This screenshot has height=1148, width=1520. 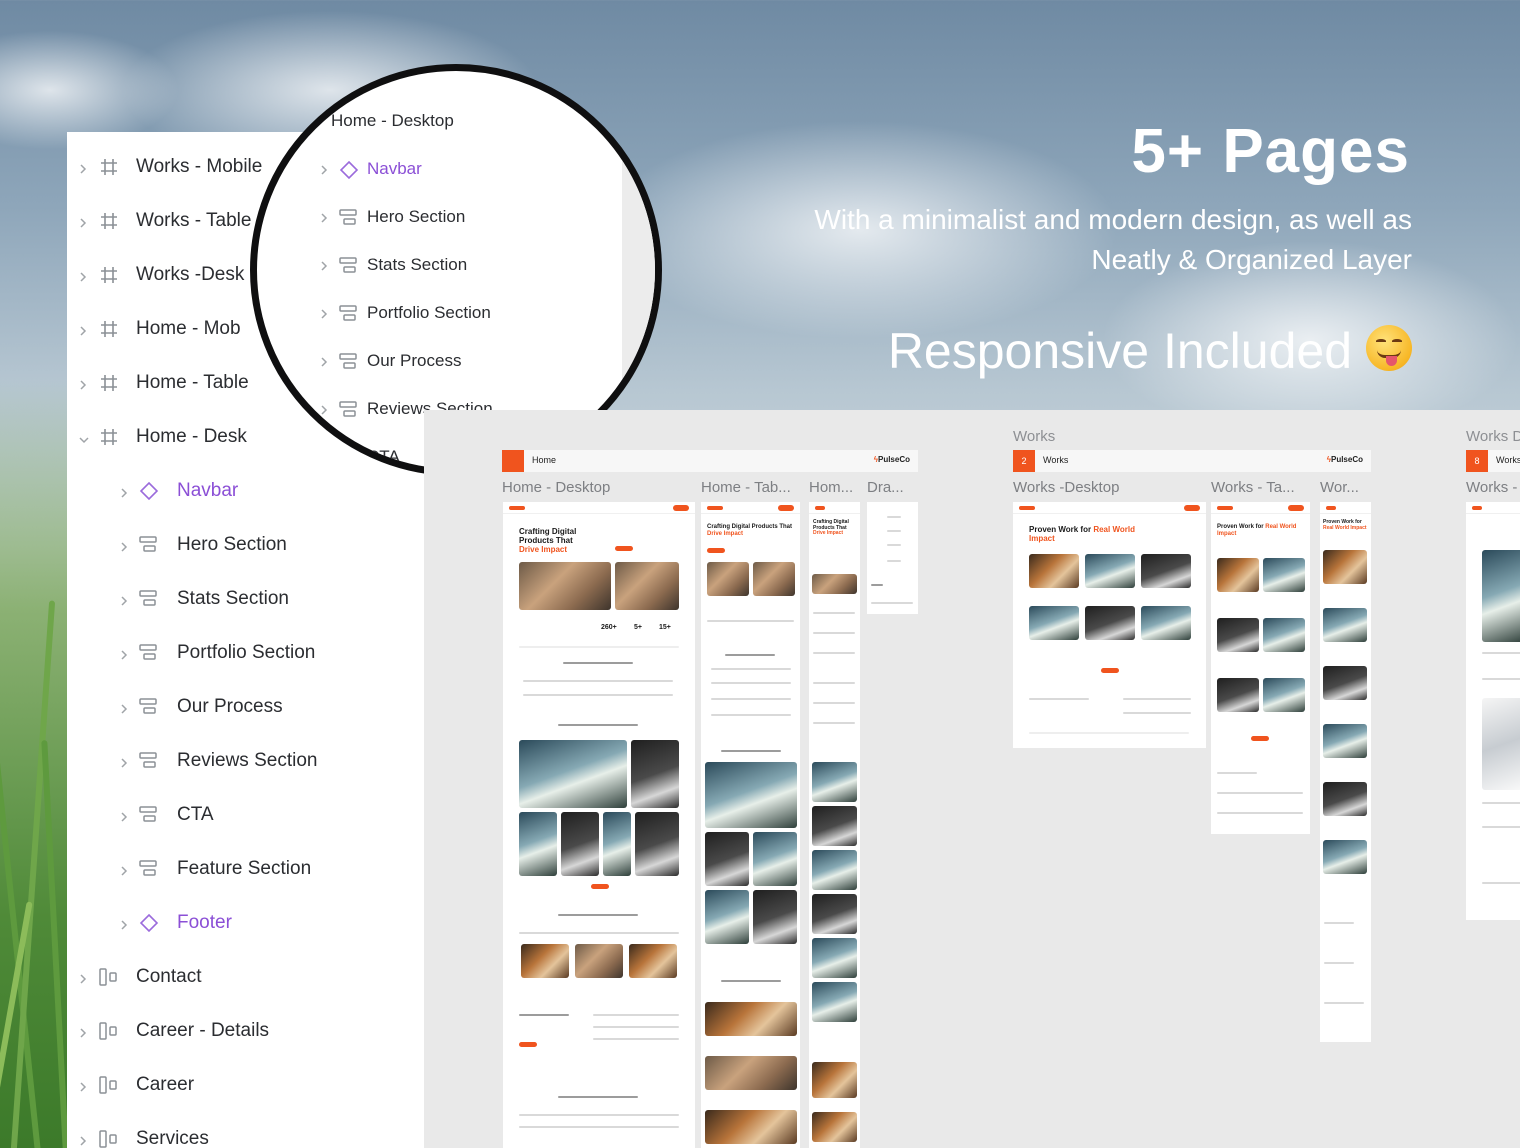 What do you see at coordinates (245, 923) in the screenshot?
I see `layer-section-row: Footer` at bounding box center [245, 923].